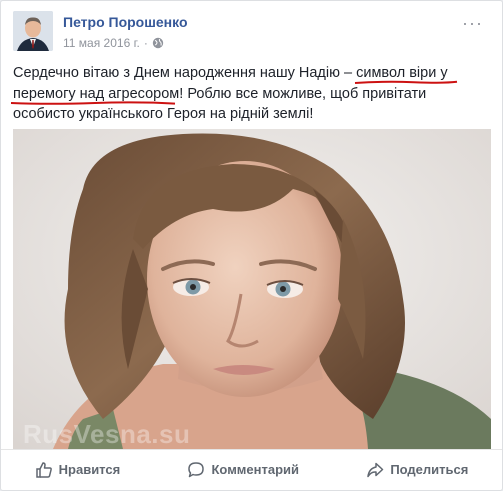  What do you see at coordinates (101, 43) in the screenshot?
I see `post-date: 11 мая 2016 г.` at bounding box center [101, 43].